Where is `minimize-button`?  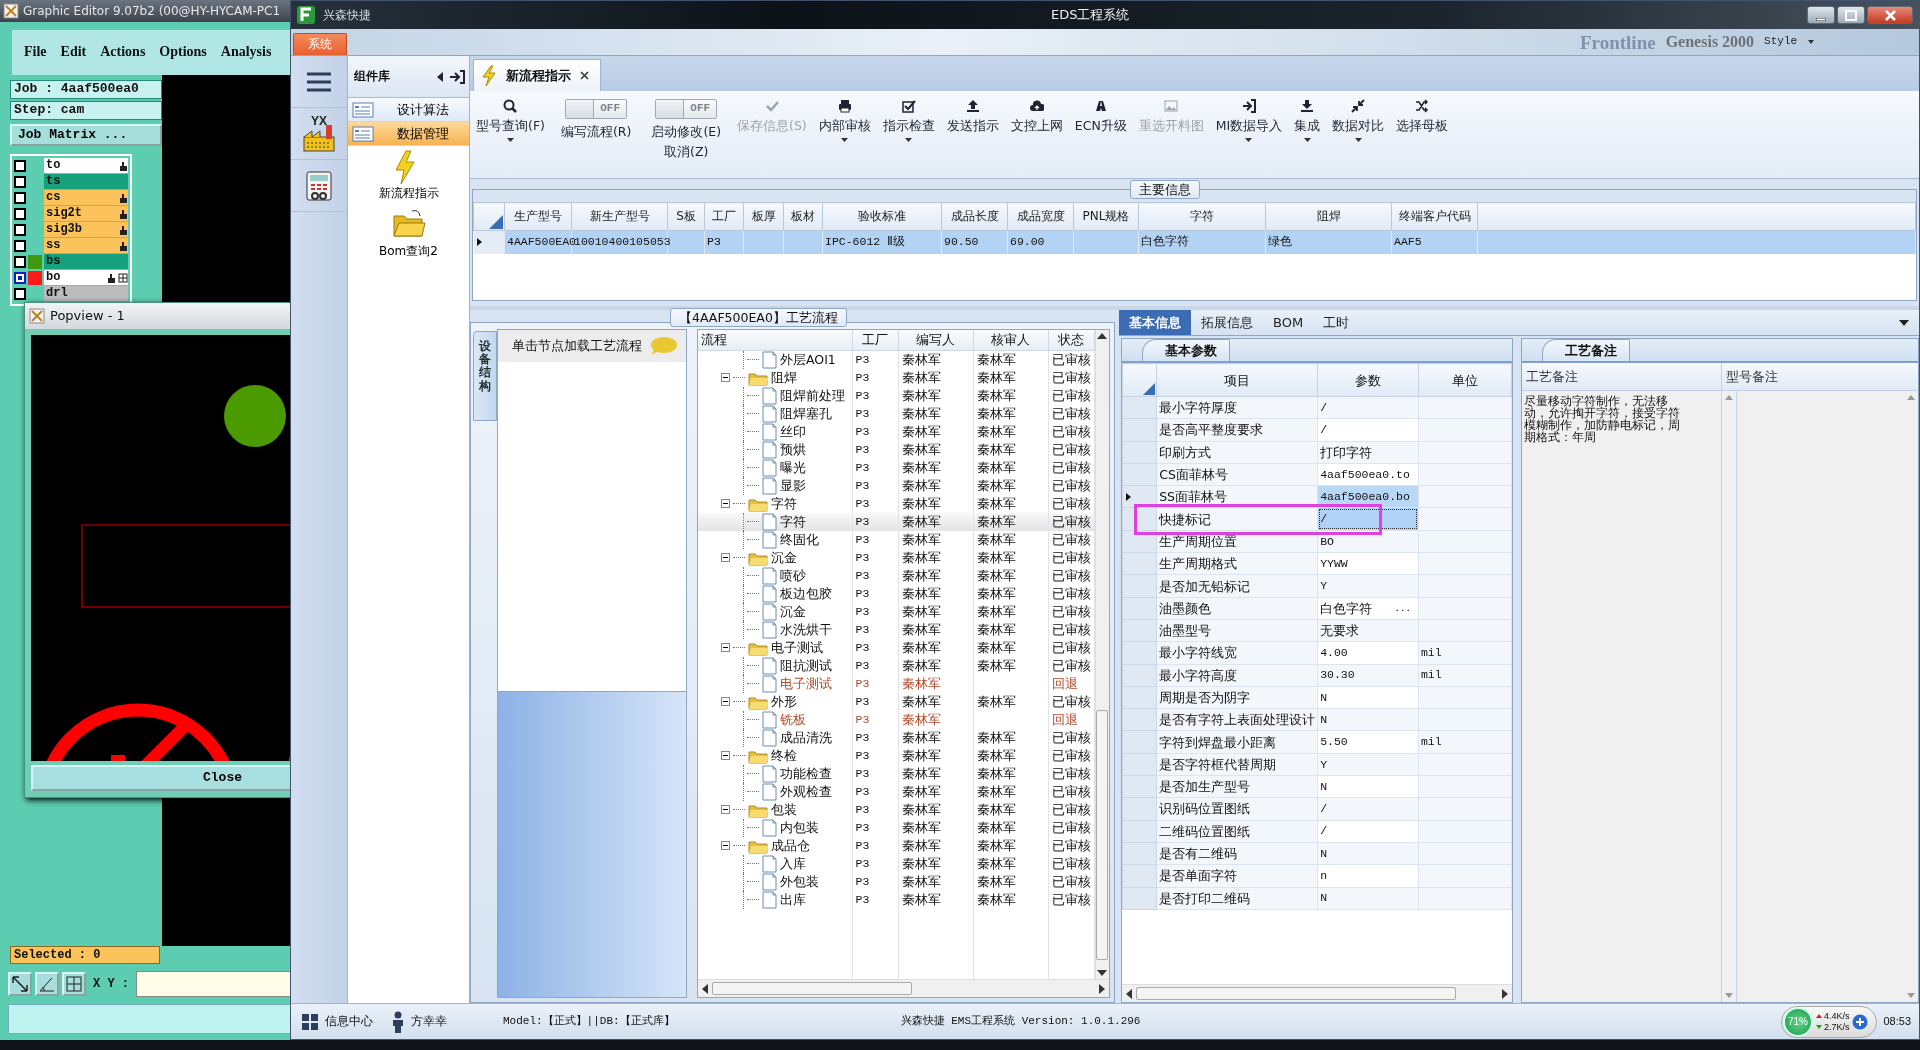 minimize-button is located at coordinates (1821, 15).